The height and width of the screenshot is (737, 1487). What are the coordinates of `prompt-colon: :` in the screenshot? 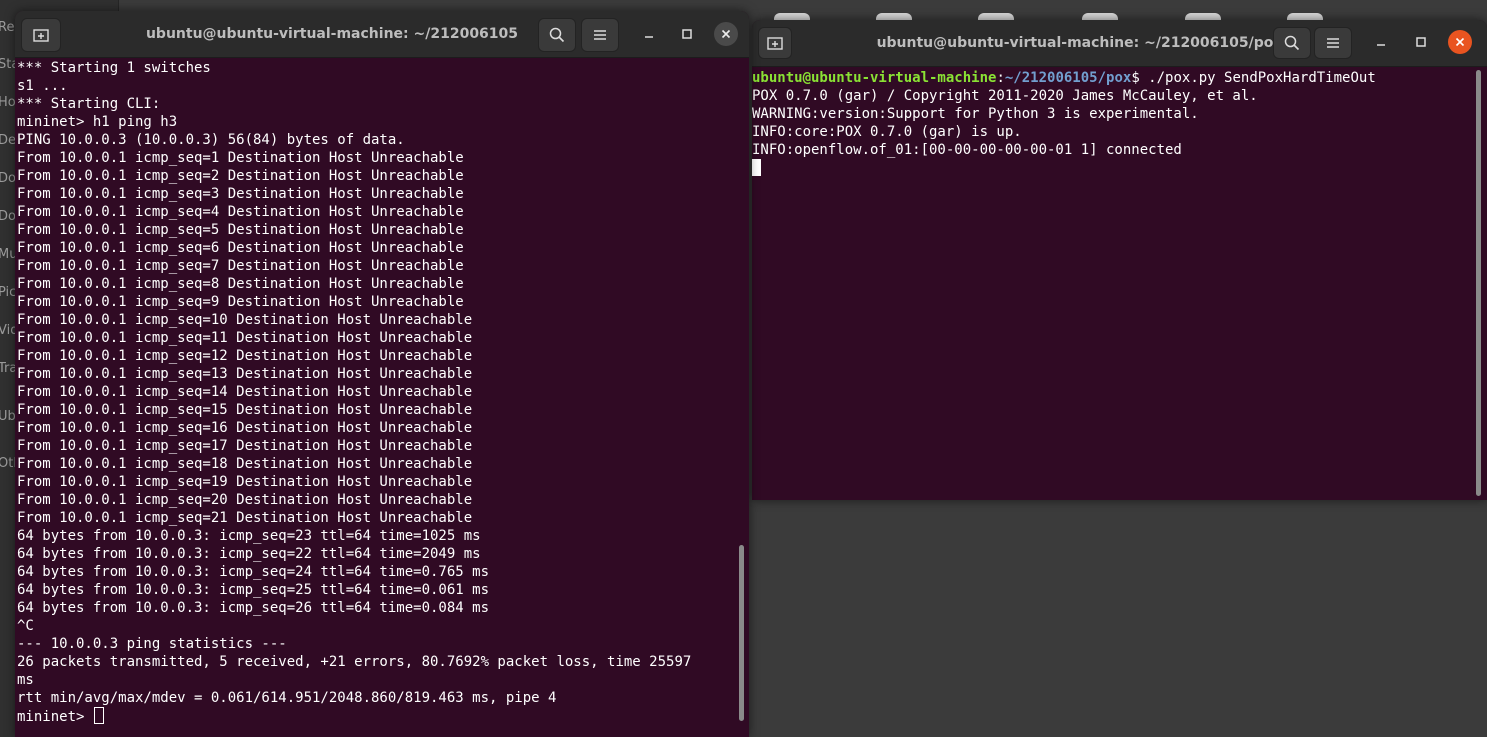 It's located at (1000, 78).